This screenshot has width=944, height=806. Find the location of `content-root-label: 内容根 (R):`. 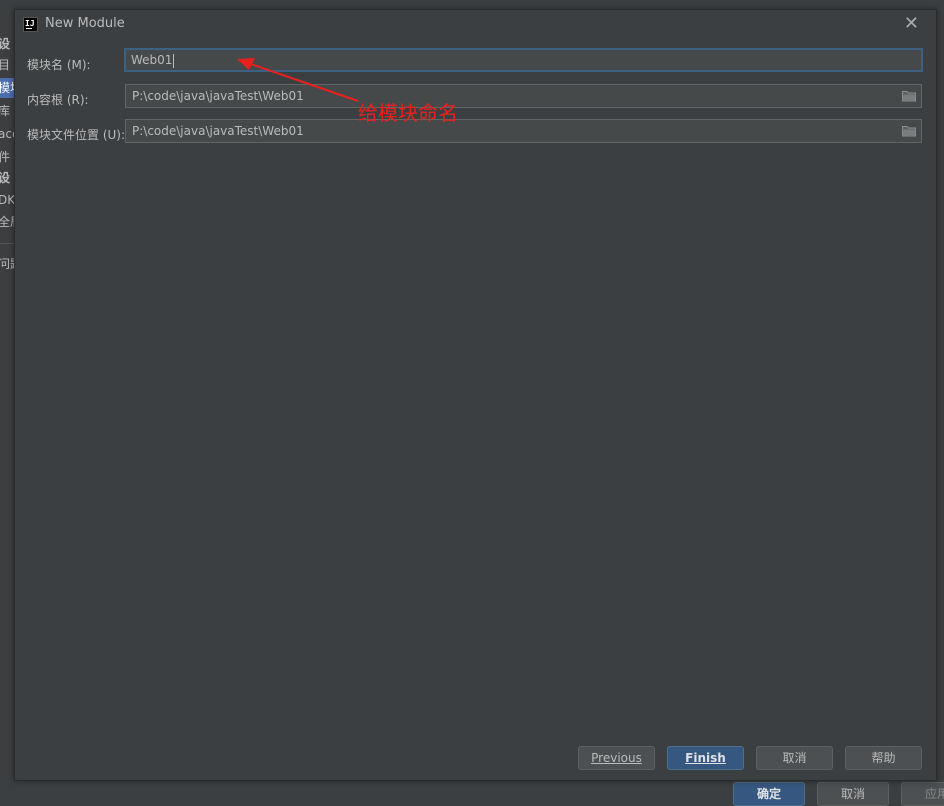

content-root-label: 内容根 (R): is located at coordinates (58, 100).